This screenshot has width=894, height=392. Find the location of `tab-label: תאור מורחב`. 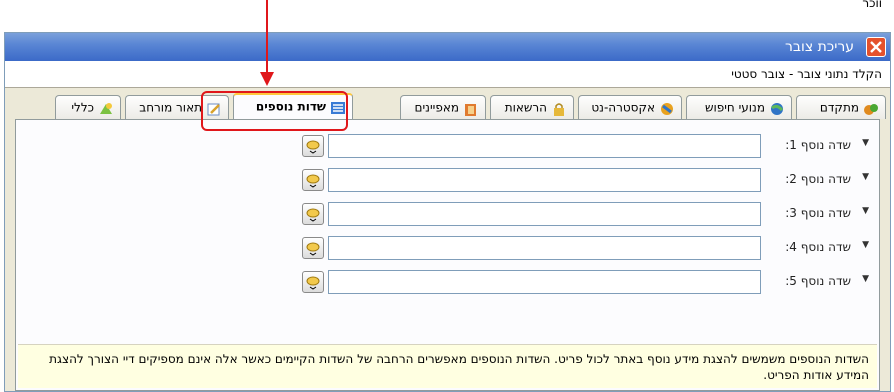

tab-label: תאור מורחב is located at coordinates (170, 107).